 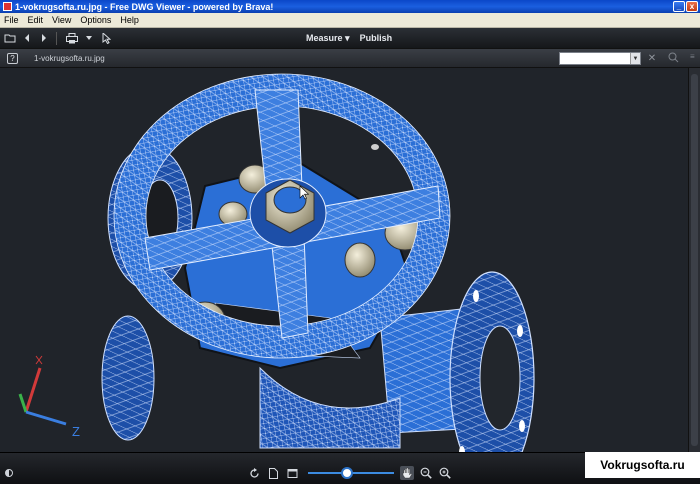 What do you see at coordinates (56, 38) in the screenshot?
I see `toolbar-divider` at bounding box center [56, 38].